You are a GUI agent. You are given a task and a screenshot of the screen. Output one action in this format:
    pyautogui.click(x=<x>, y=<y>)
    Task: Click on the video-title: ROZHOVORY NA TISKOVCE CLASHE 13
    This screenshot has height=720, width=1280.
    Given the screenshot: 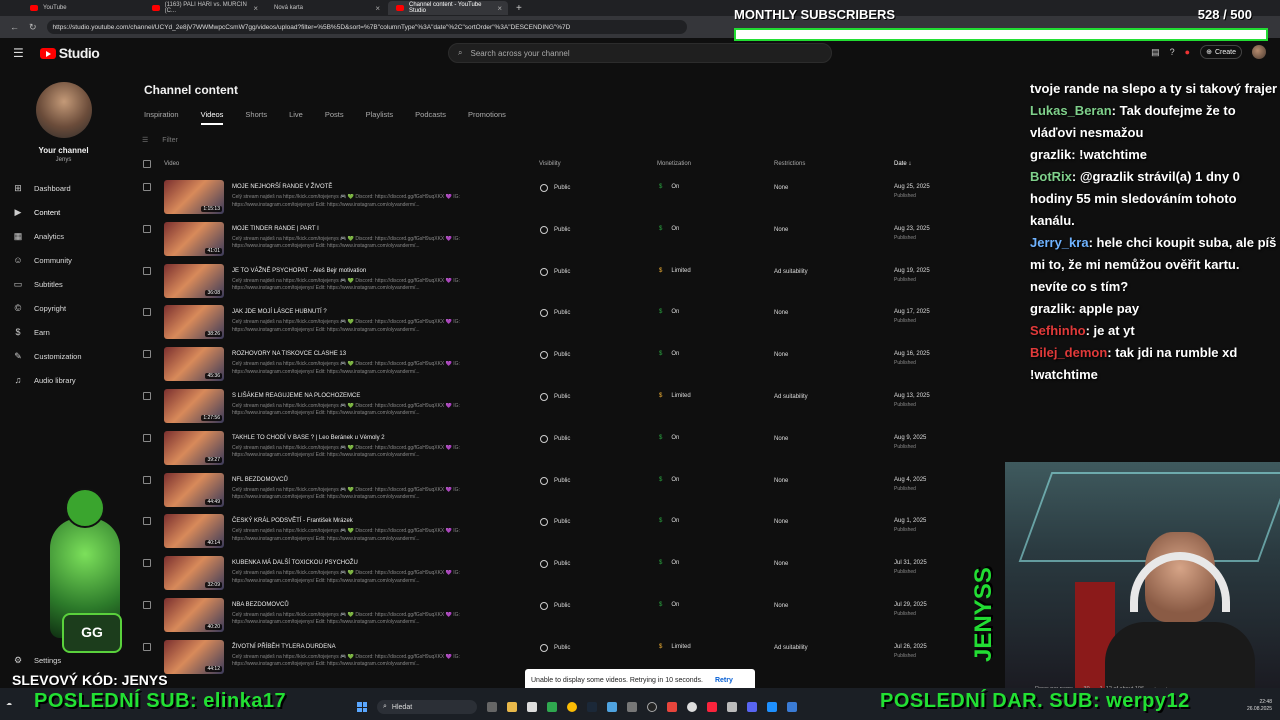 What is the action you would take?
    pyautogui.click(x=289, y=354)
    